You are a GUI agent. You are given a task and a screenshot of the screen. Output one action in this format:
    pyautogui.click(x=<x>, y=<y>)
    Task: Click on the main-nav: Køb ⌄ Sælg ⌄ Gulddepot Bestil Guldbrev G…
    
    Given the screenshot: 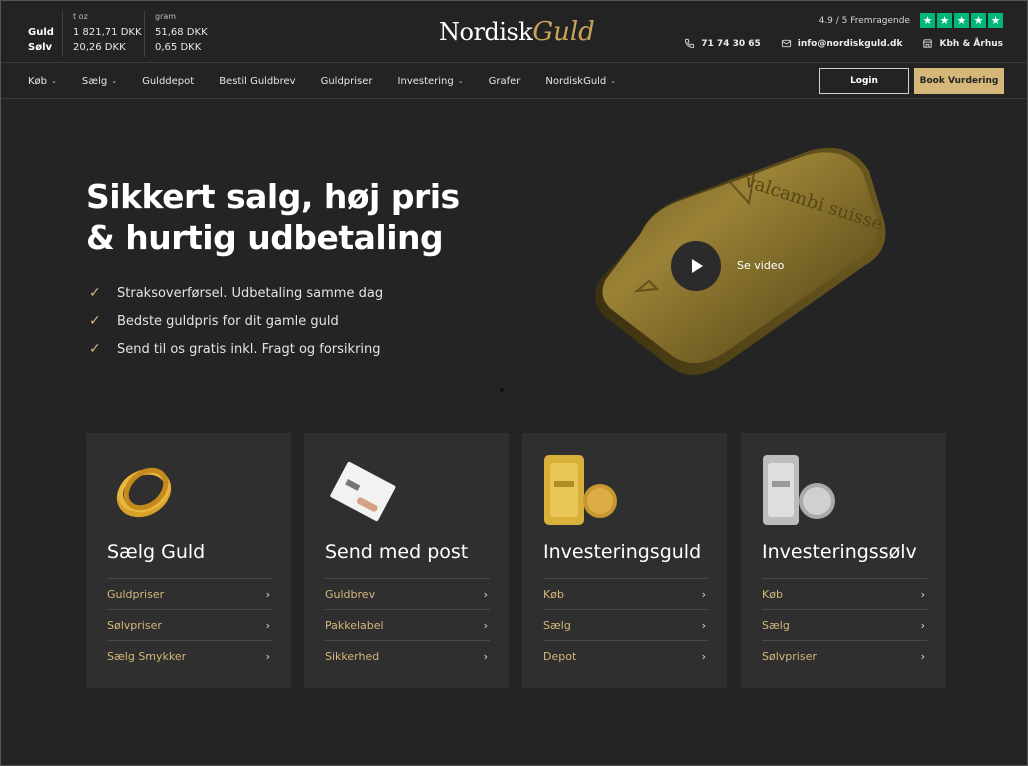 What is the action you would take?
    pyautogui.click(x=514, y=81)
    